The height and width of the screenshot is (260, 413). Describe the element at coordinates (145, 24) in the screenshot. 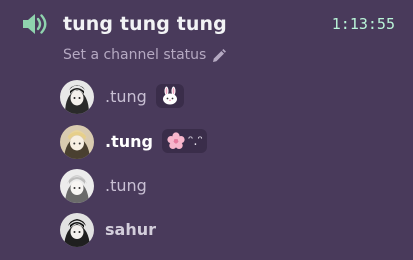

I see `channel-name: tung tung tung` at that location.